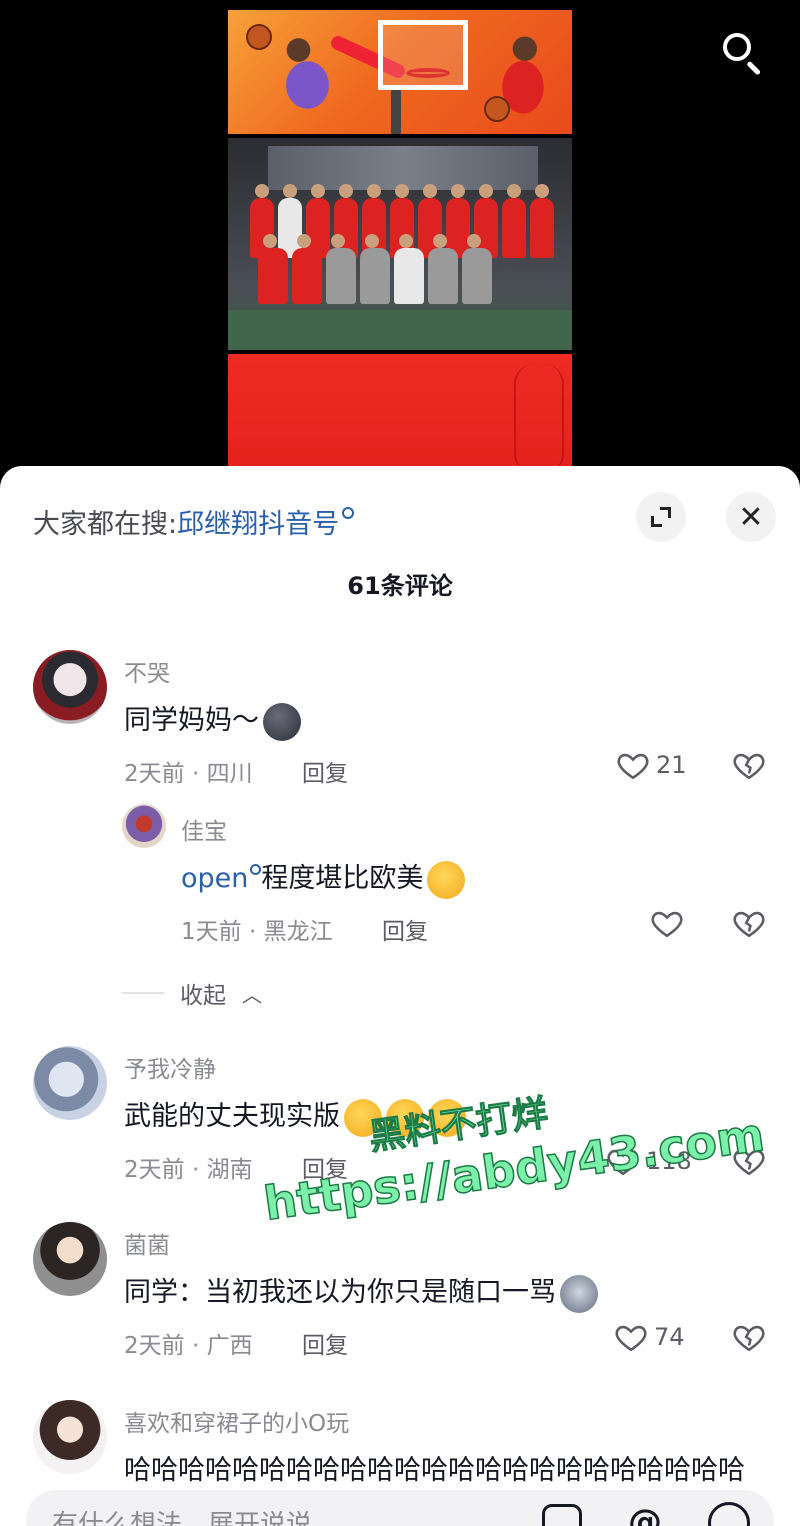 The image size is (800, 1526). I want to click on search-button, so click(742, 52).